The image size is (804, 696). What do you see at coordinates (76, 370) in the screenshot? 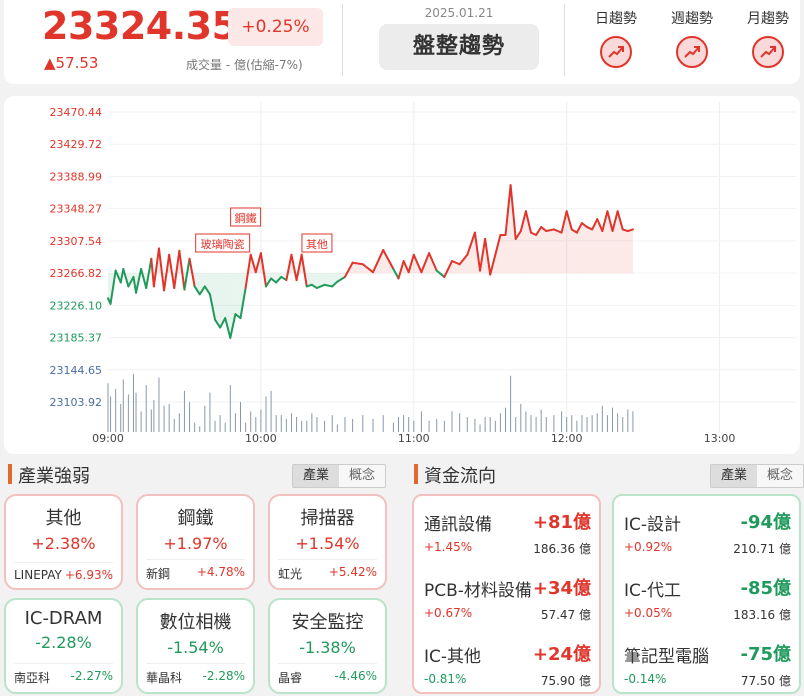
I see `y-tick-label: 23144.65` at bounding box center [76, 370].